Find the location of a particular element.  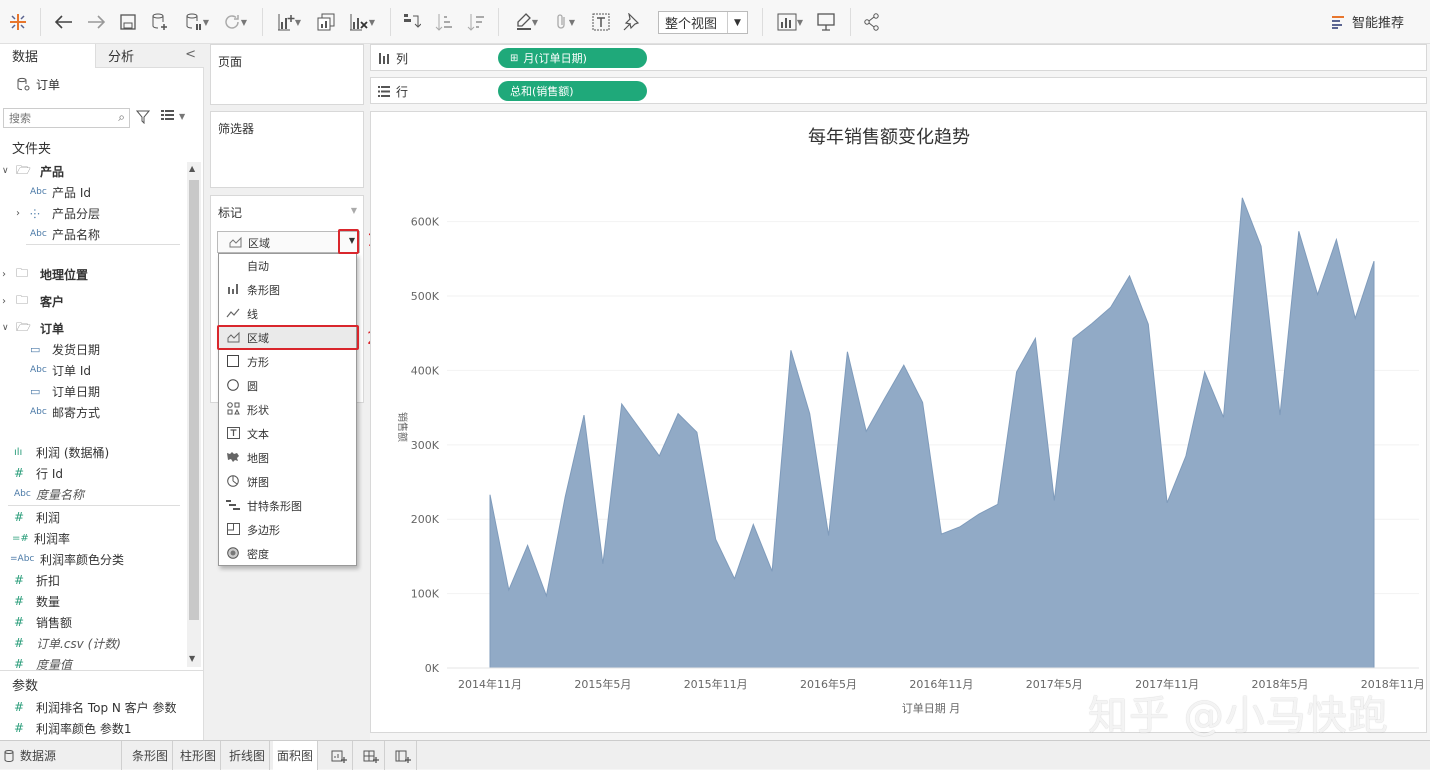

sort-descending-icon is located at coordinates (476, 22).